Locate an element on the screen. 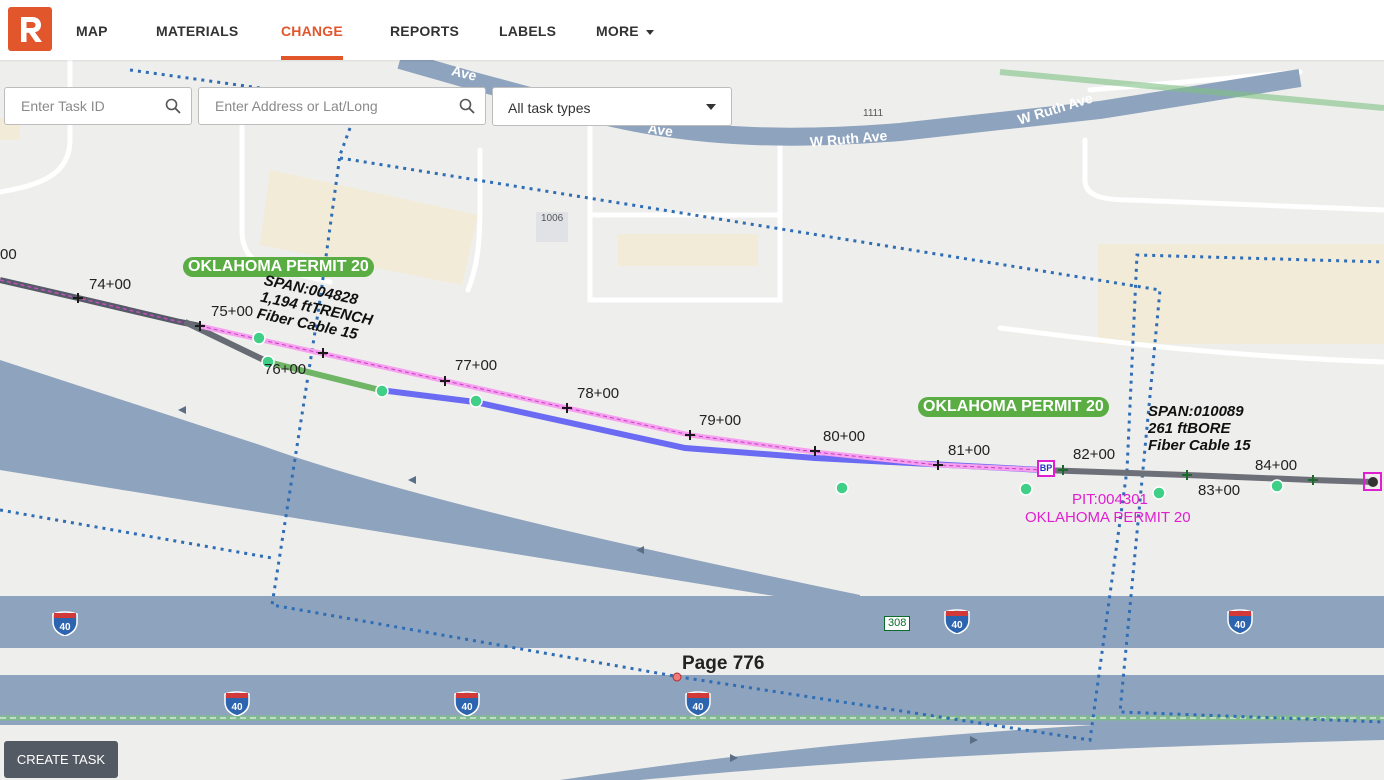 This screenshot has height=780, width=1384. create-task-button: CREATE TASK is located at coordinates (61, 759).